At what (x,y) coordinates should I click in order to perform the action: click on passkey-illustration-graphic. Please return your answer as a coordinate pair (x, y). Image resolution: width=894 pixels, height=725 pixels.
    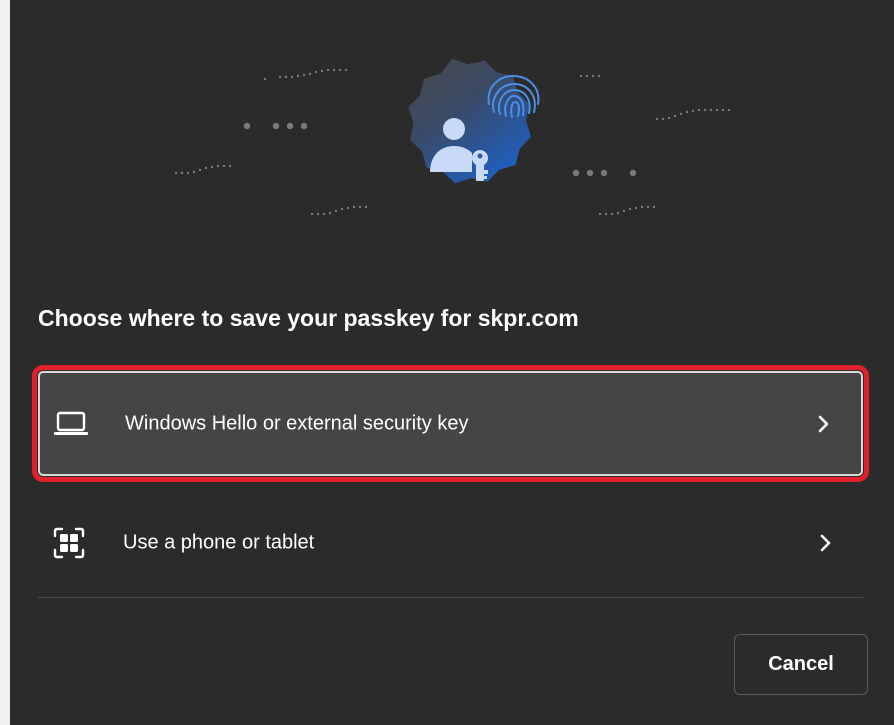
    Looking at the image, I should click on (452, 137).